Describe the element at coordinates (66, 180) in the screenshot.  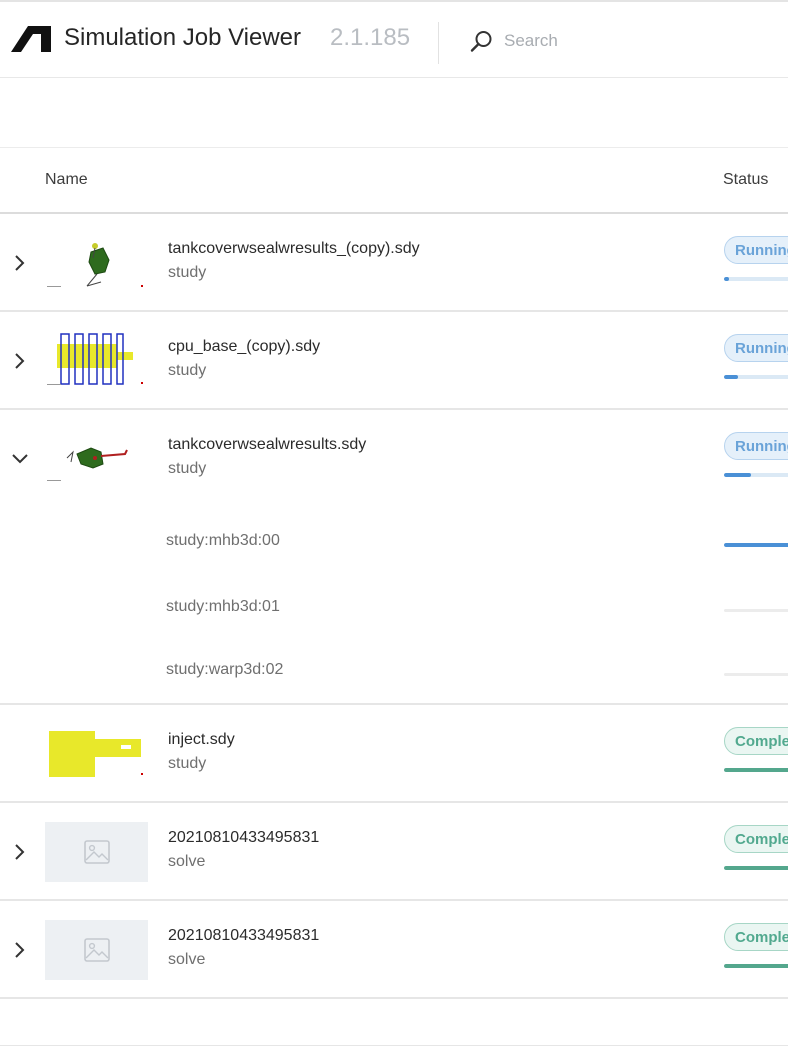
I see `column-header-name: Name` at that location.